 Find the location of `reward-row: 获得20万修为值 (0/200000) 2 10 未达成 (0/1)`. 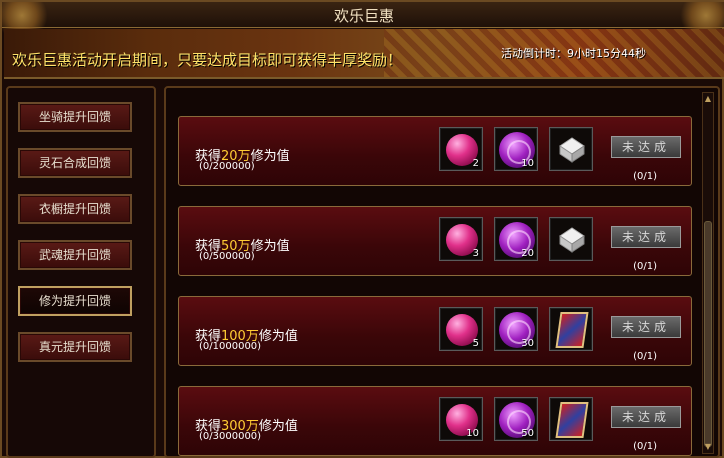

reward-row: 获得20万修为值 (0/200000) 2 10 未达成 (0/1) is located at coordinates (435, 151).